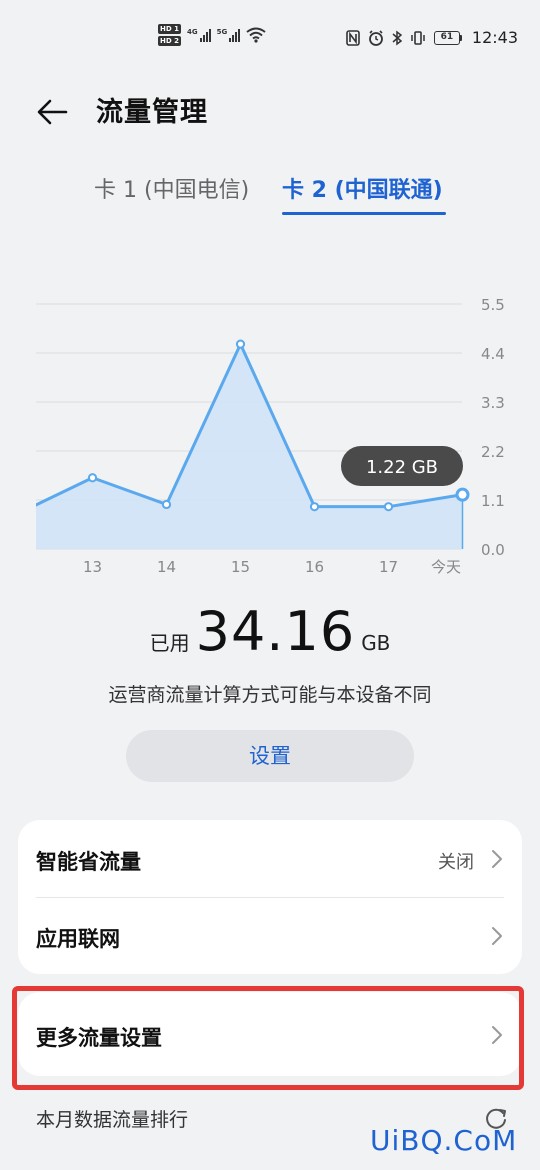 The height and width of the screenshot is (1170, 540). I want to click on y-tick-label: 3.3, so click(493, 403).